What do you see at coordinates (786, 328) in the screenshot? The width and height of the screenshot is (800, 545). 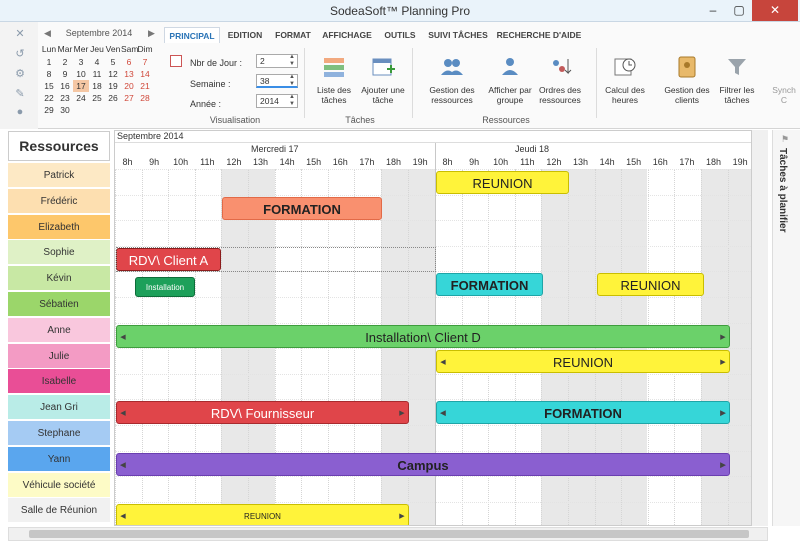 I see `side-panel: ⚑ Tâches à planifier` at bounding box center [786, 328].